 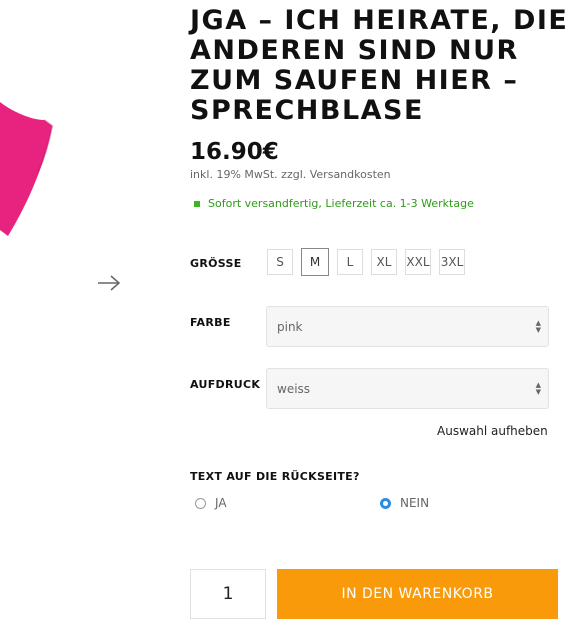 I want to click on radio-yes: JA, so click(x=211, y=503).